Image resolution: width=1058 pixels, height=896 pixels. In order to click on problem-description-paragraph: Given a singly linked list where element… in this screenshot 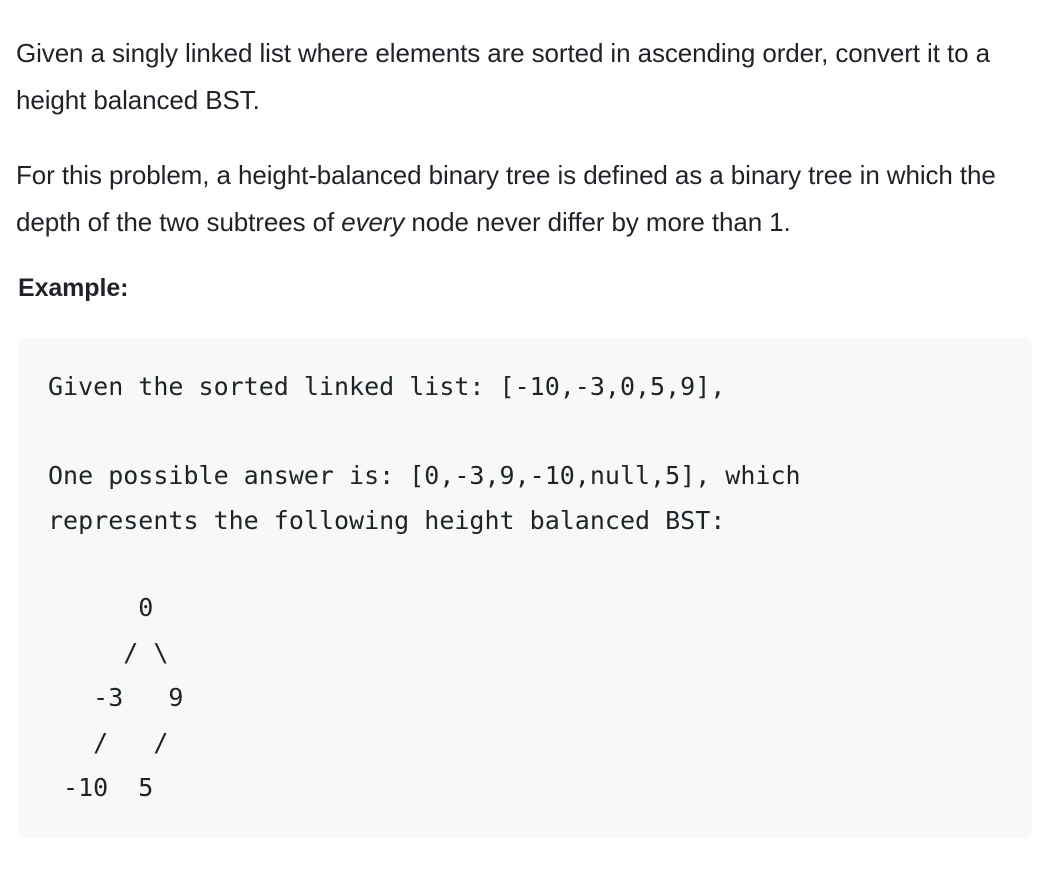, I will do `click(503, 76)`.